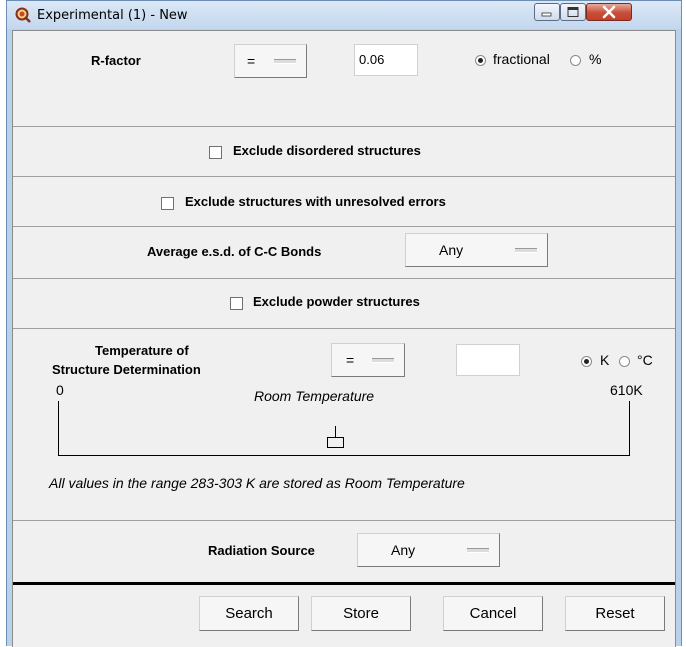 The image size is (686, 647). What do you see at coordinates (615, 613) in the screenshot?
I see `reset-button: Reset` at bounding box center [615, 613].